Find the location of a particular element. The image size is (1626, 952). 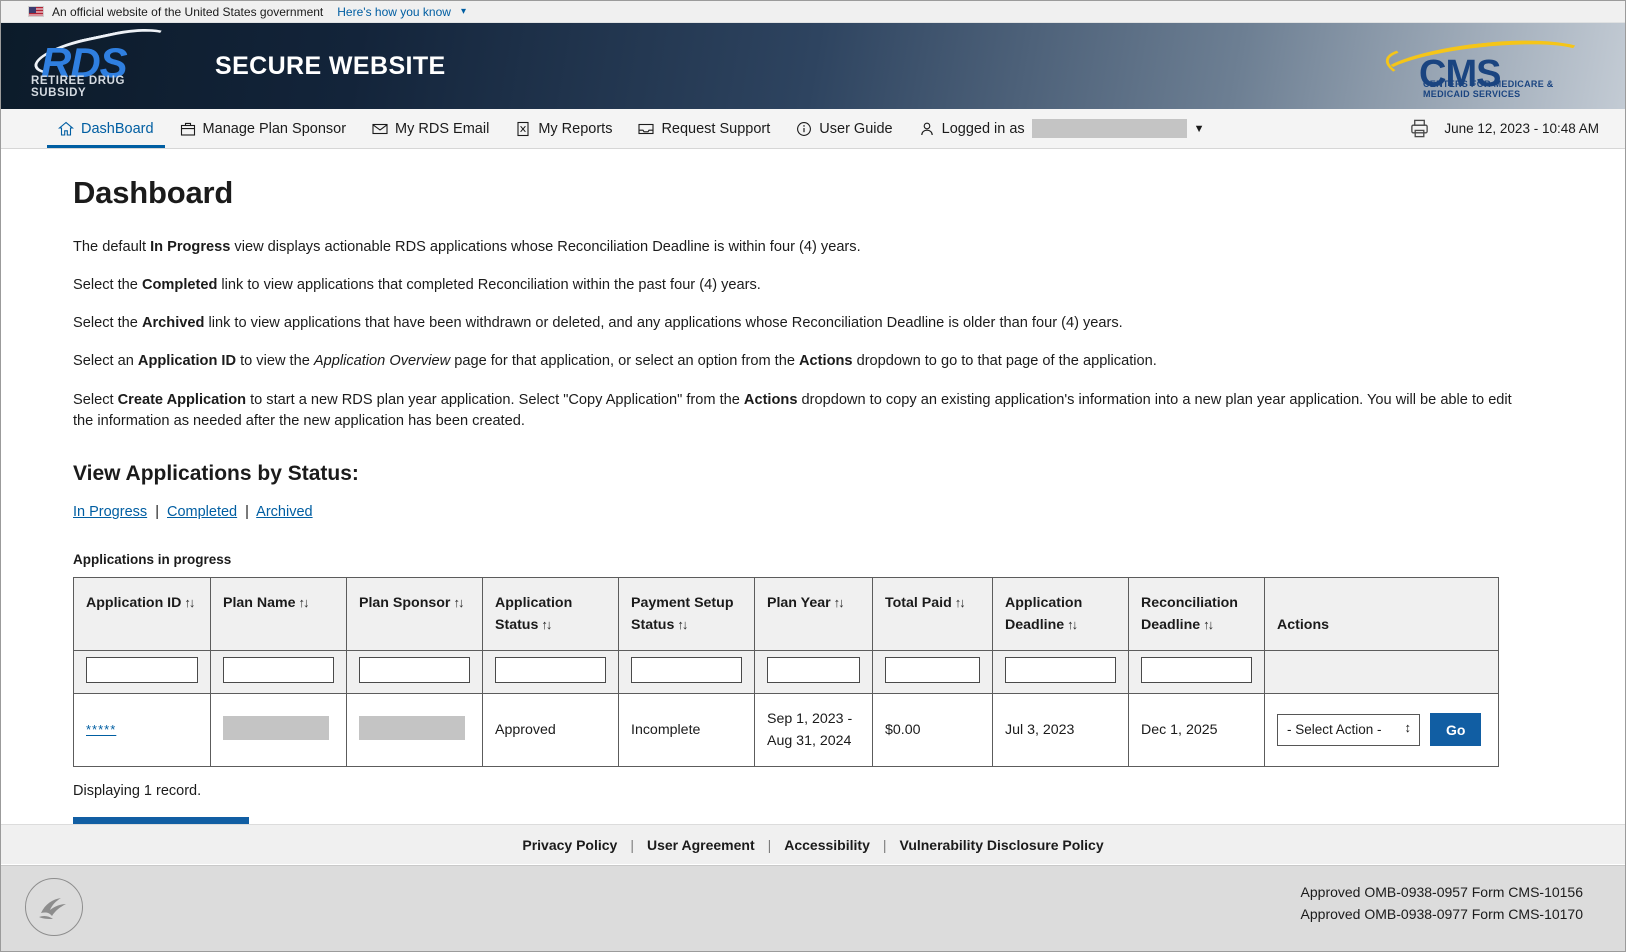

envelope-icon is located at coordinates (380, 129).